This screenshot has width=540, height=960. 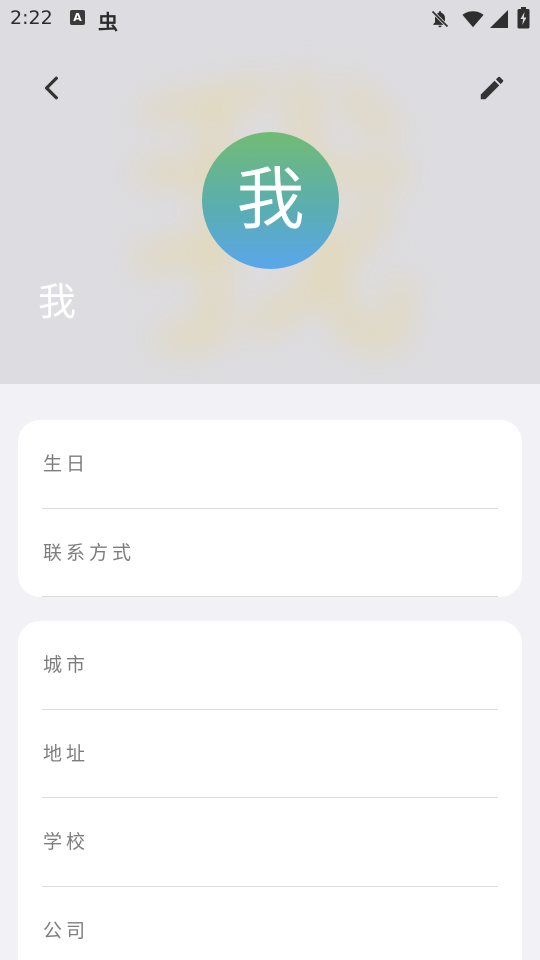 I want to click on row-company: 公司, so click(x=270, y=923).